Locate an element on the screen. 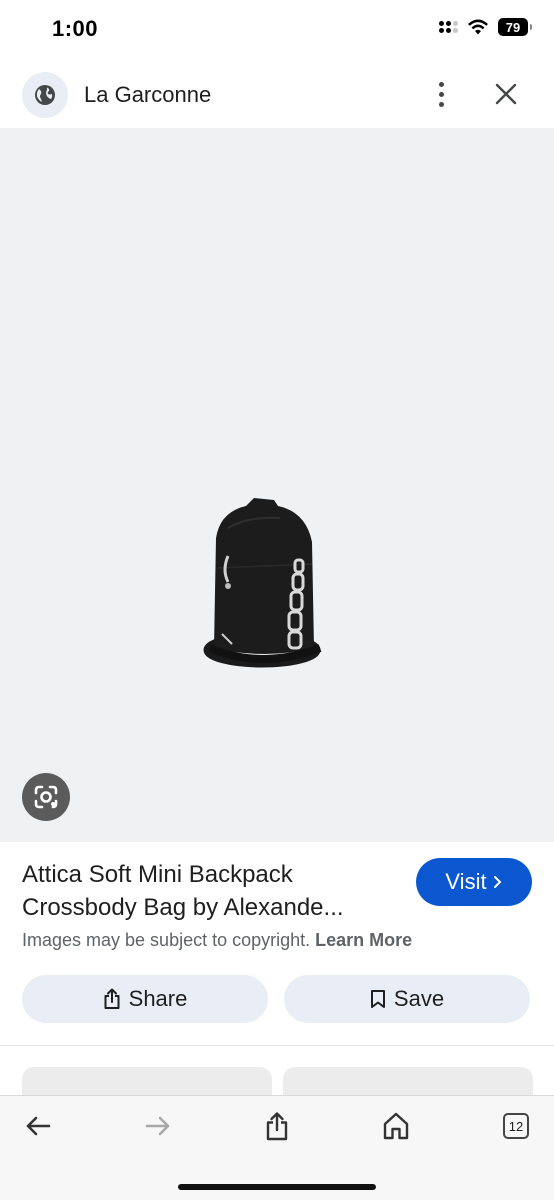 This screenshot has width=554, height=1200. visit-button: Visit is located at coordinates (474, 882).